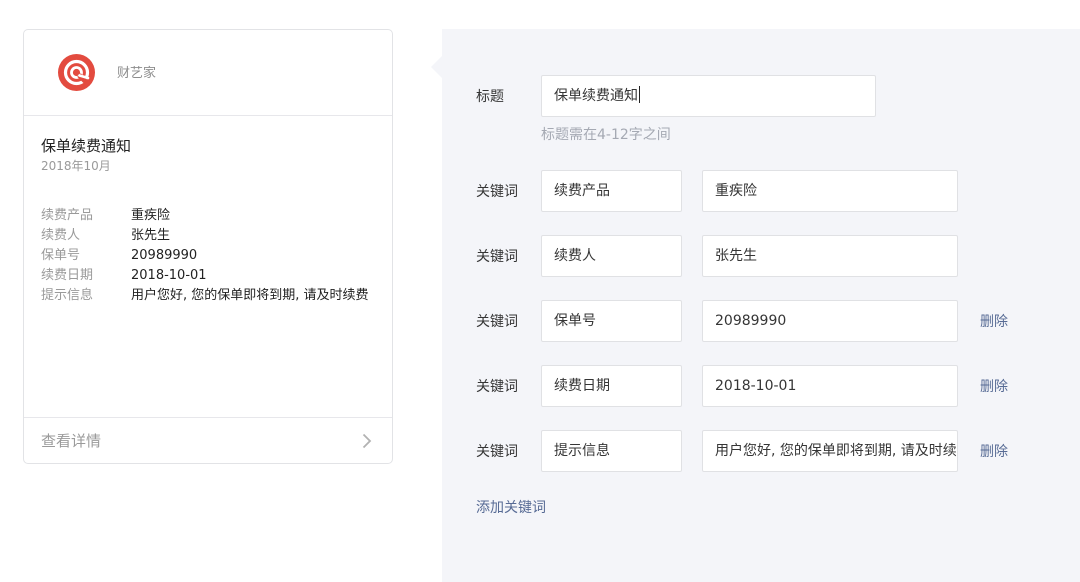 Image resolution: width=1080 pixels, height=582 pixels. I want to click on preview-field: 续费人 张先生, so click(208, 236).